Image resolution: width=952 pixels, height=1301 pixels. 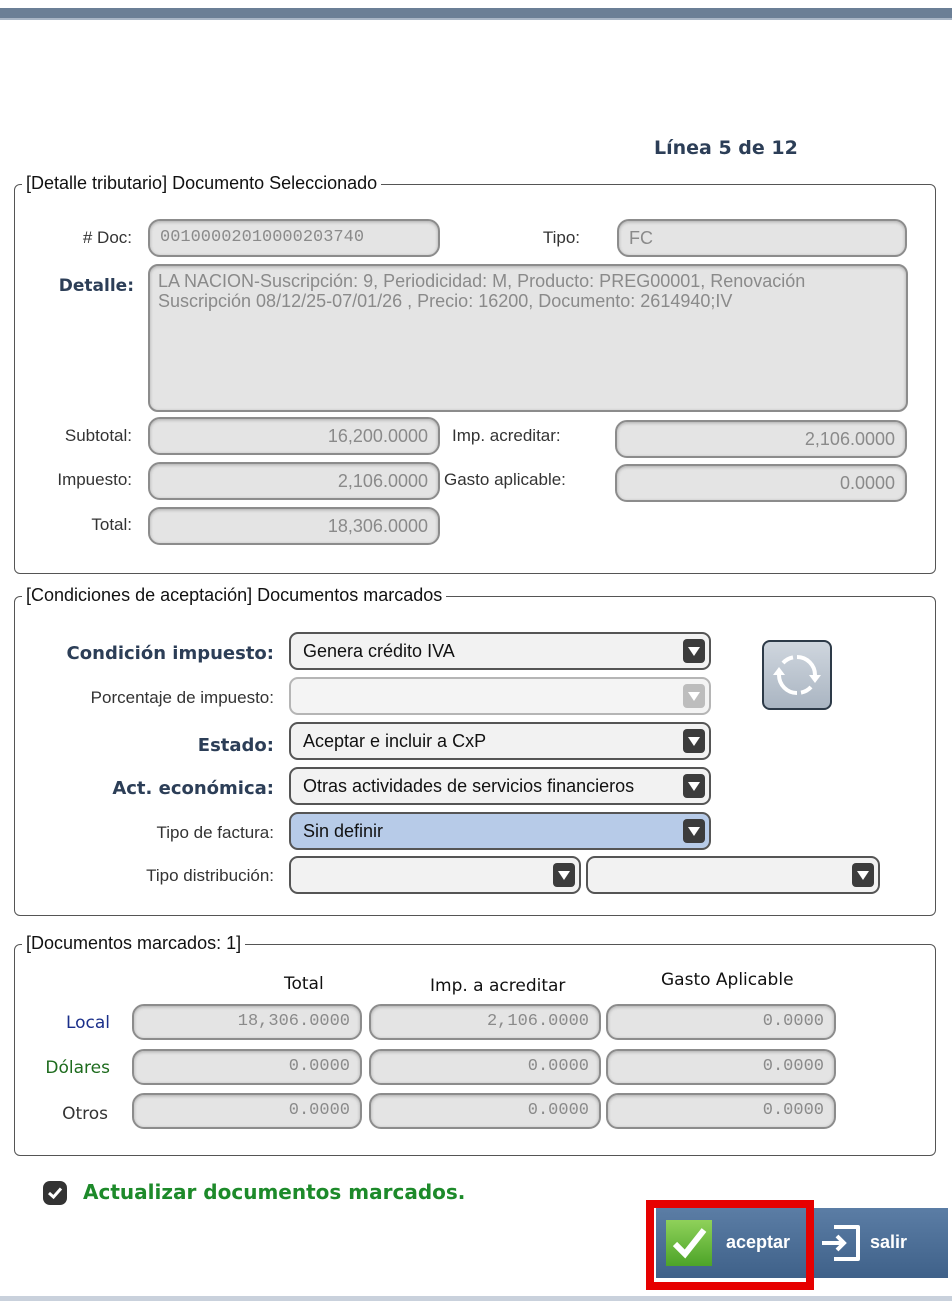 What do you see at coordinates (476, 1298) in the screenshot?
I see `window-bottom-edge` at bounding box center [476, 1298].